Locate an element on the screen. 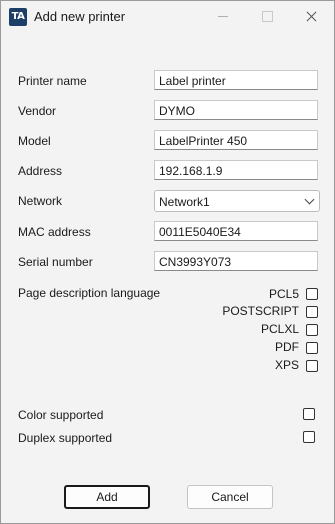  address-input: 192.168.1.9 is located at coordinates (236, 170).